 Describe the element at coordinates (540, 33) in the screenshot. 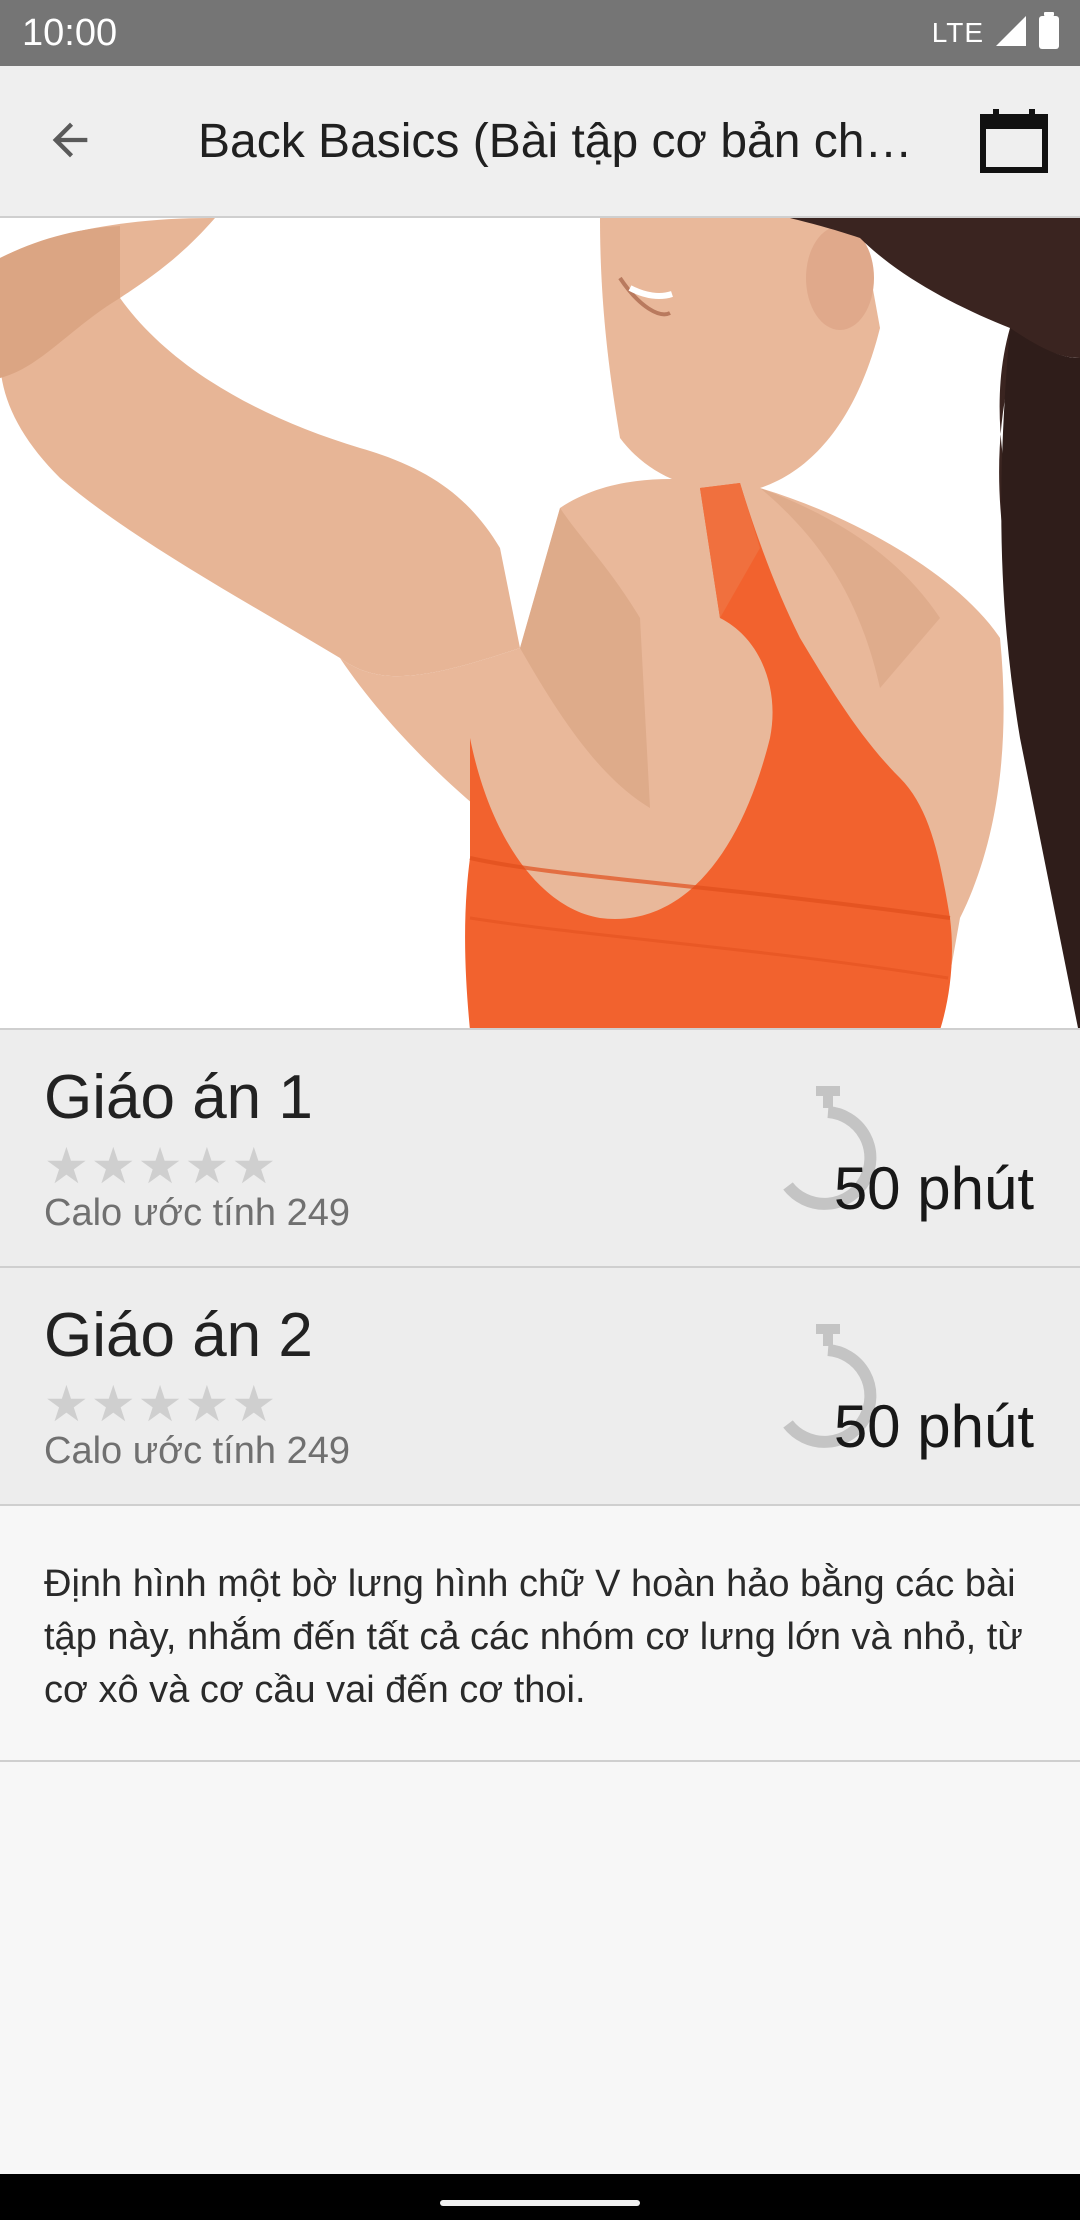

I see `status-bar: 10:00 LTE` at that location.